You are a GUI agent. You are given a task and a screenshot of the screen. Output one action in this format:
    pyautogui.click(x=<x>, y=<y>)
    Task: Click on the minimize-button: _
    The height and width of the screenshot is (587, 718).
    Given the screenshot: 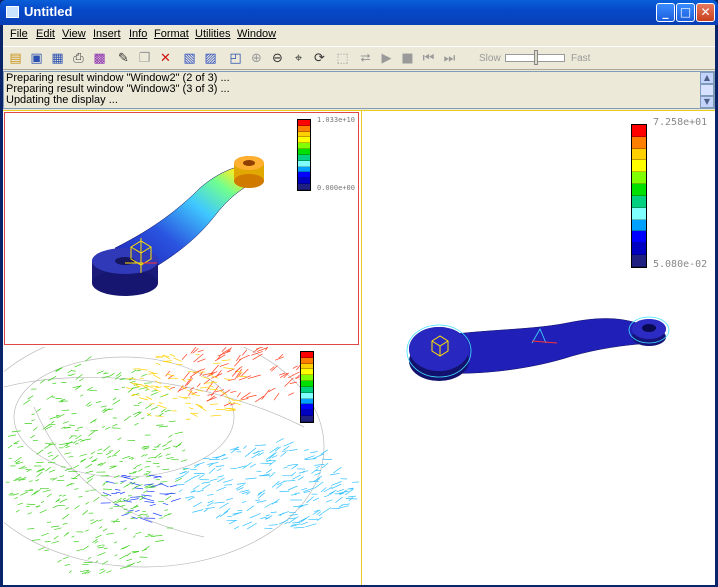 What is the action you would take?
    pyautogui.click(x=665, y=12)
    